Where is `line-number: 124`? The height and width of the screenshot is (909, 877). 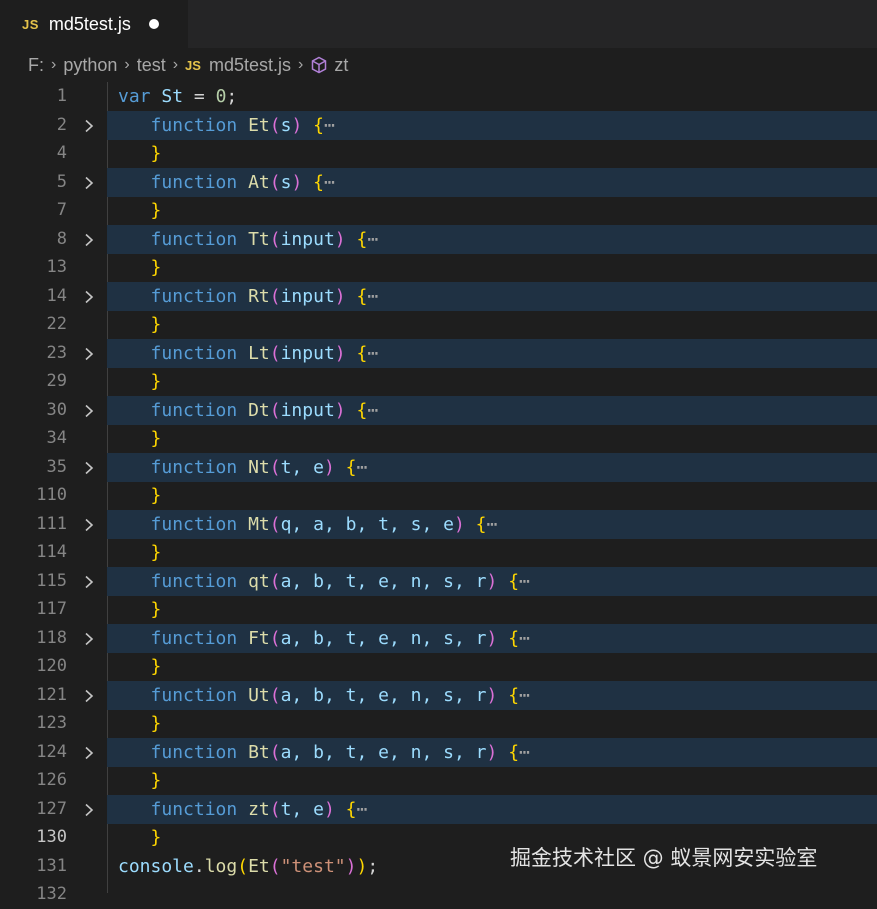 line-number: 124 is located at coordinates (51, 751).